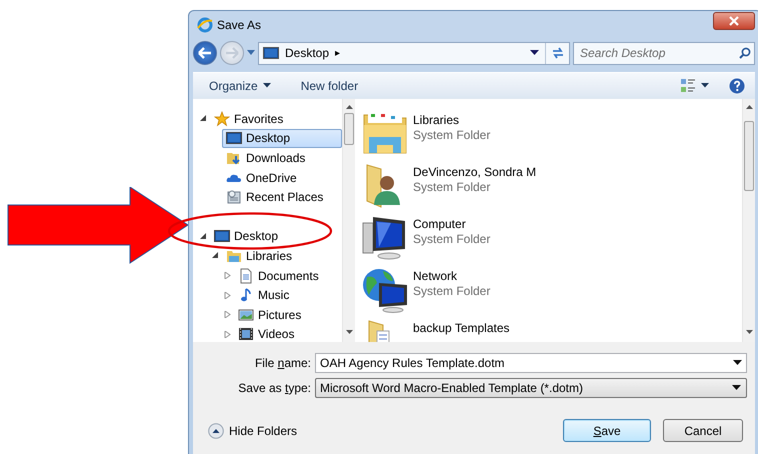 The height and width of the screenshot is (454, 758). I want to click on recent-places-icon, so click(234, 197).